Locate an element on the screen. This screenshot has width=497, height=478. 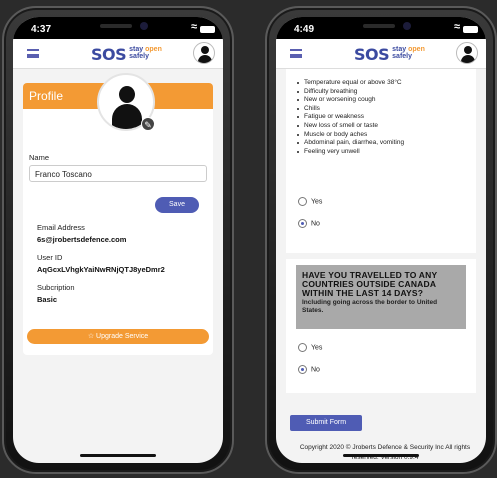
radio-yes-symptoms is located at coordinates (302, 201).